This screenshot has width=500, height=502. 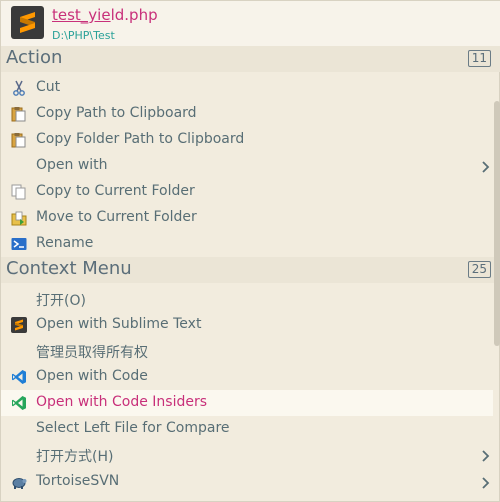 What do you see at coordinates (61, 301) in the screenshot?
I see `menu-item-label: 打开(O)` at bounding box center [61, 301].